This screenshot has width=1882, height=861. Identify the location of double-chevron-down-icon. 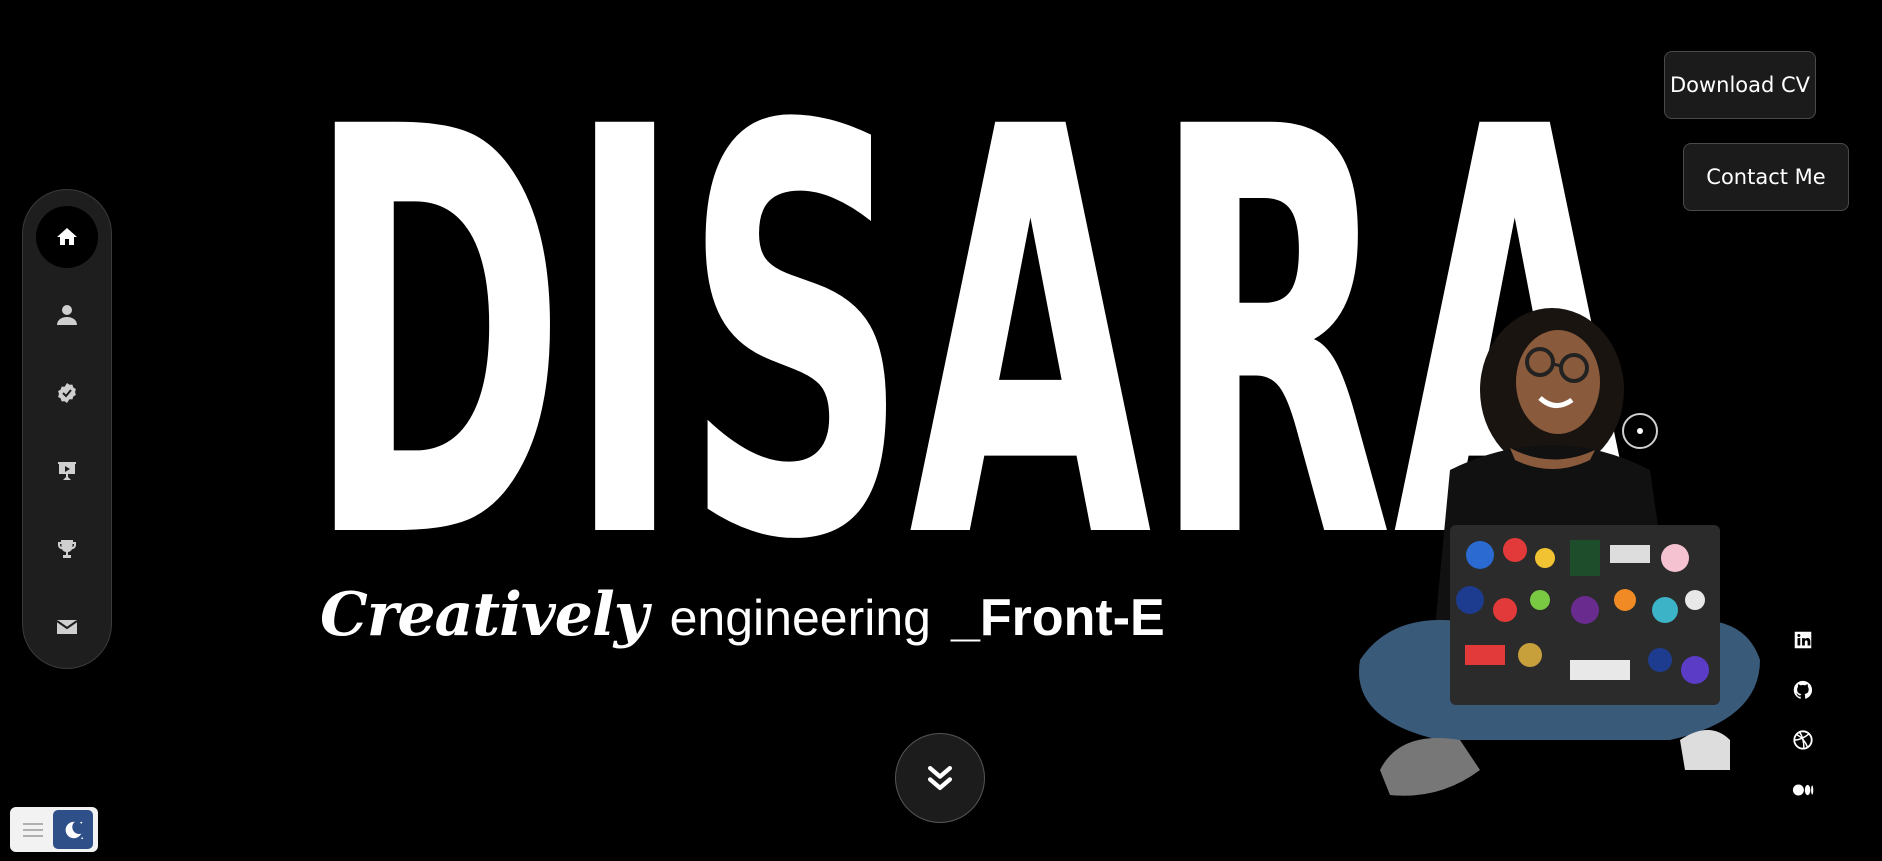
(940, 778).